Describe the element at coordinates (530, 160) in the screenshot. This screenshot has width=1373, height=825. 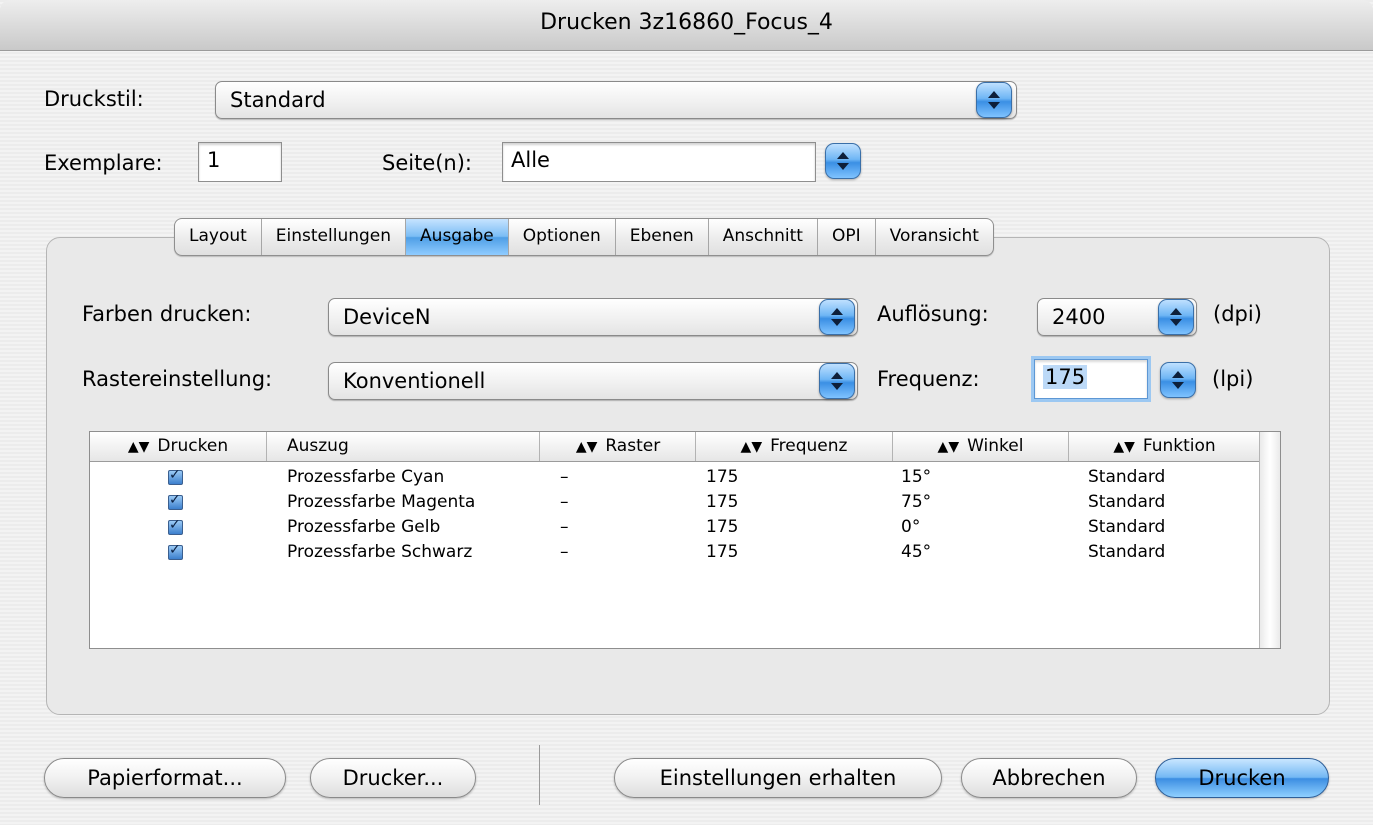
I see `seiten-value: Alle` at that location.